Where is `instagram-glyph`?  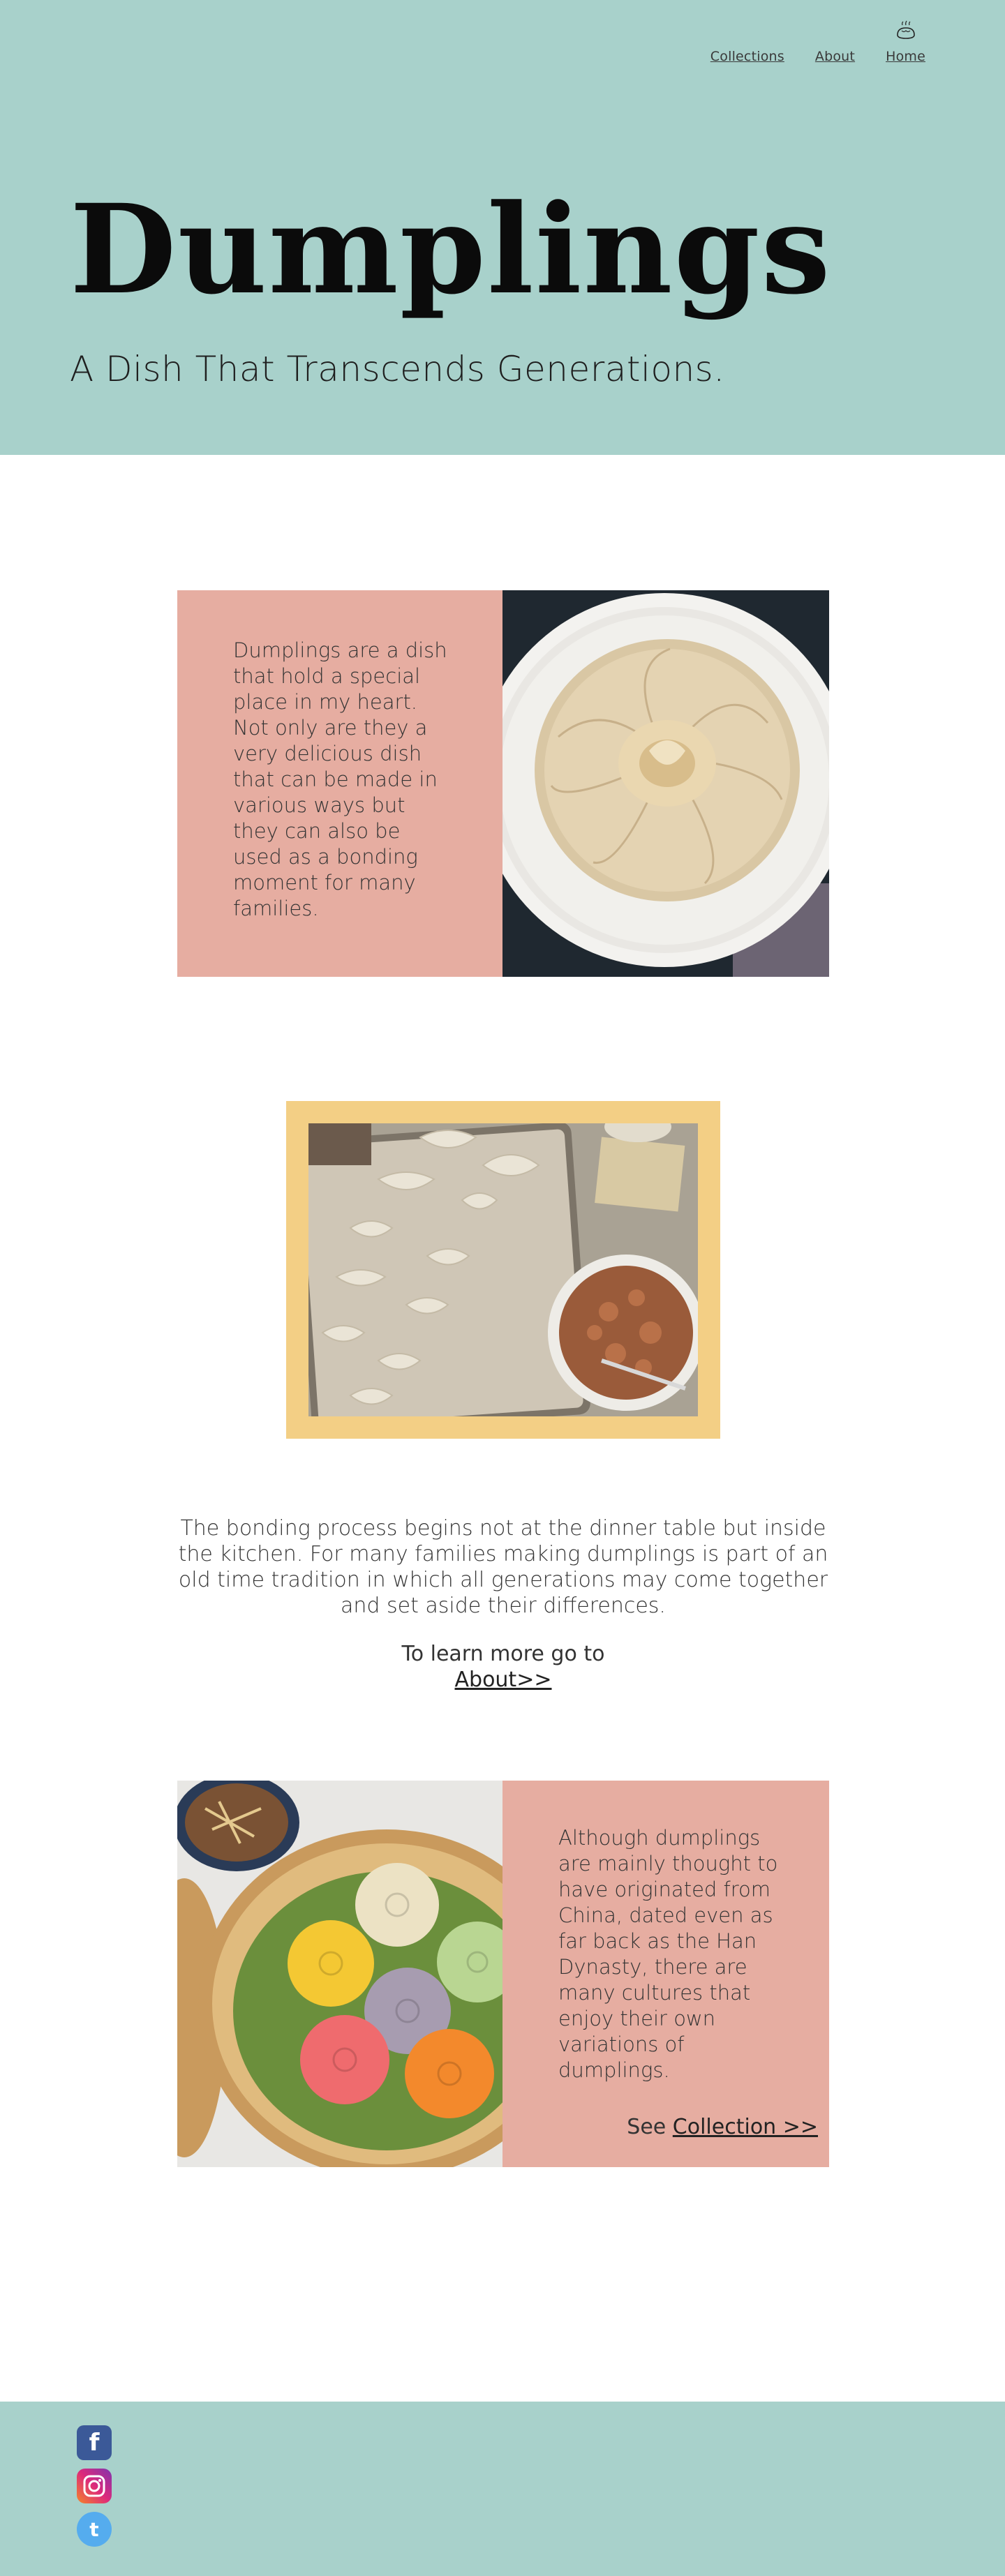
instagram-glyph is located at coordinates (94, 2486).